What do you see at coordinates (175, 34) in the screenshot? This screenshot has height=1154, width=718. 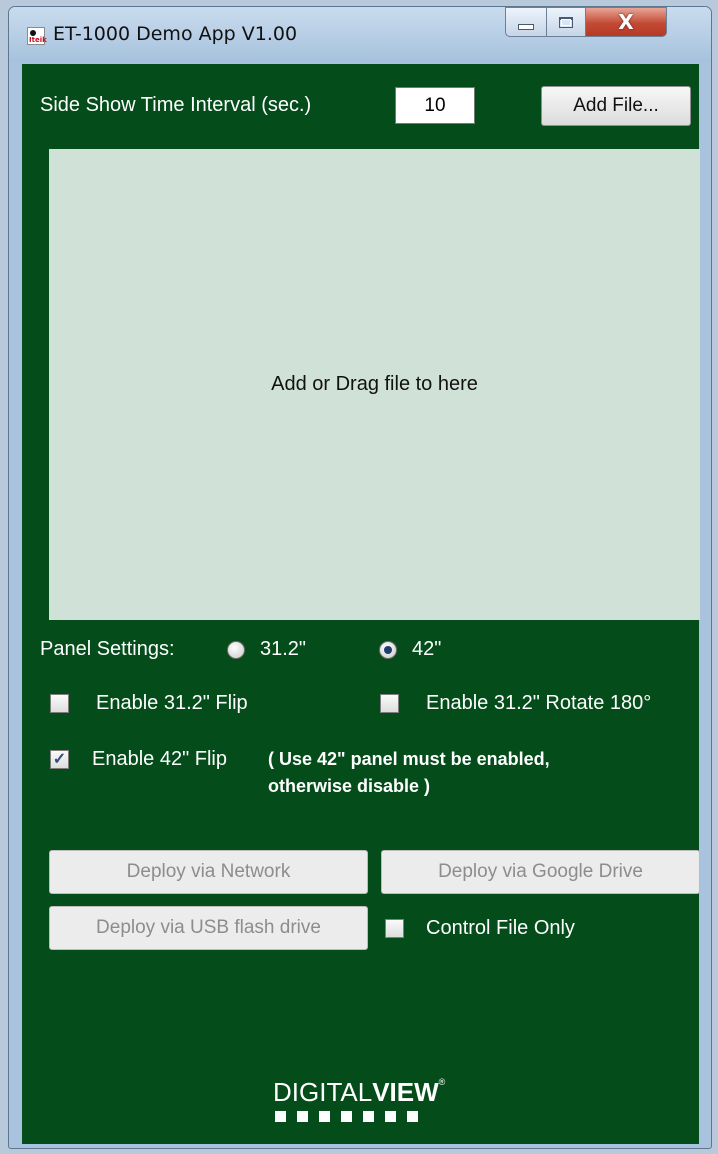 I see `window-title: ET-1000 Demo App V1.00` at bounding box center [175, 34].